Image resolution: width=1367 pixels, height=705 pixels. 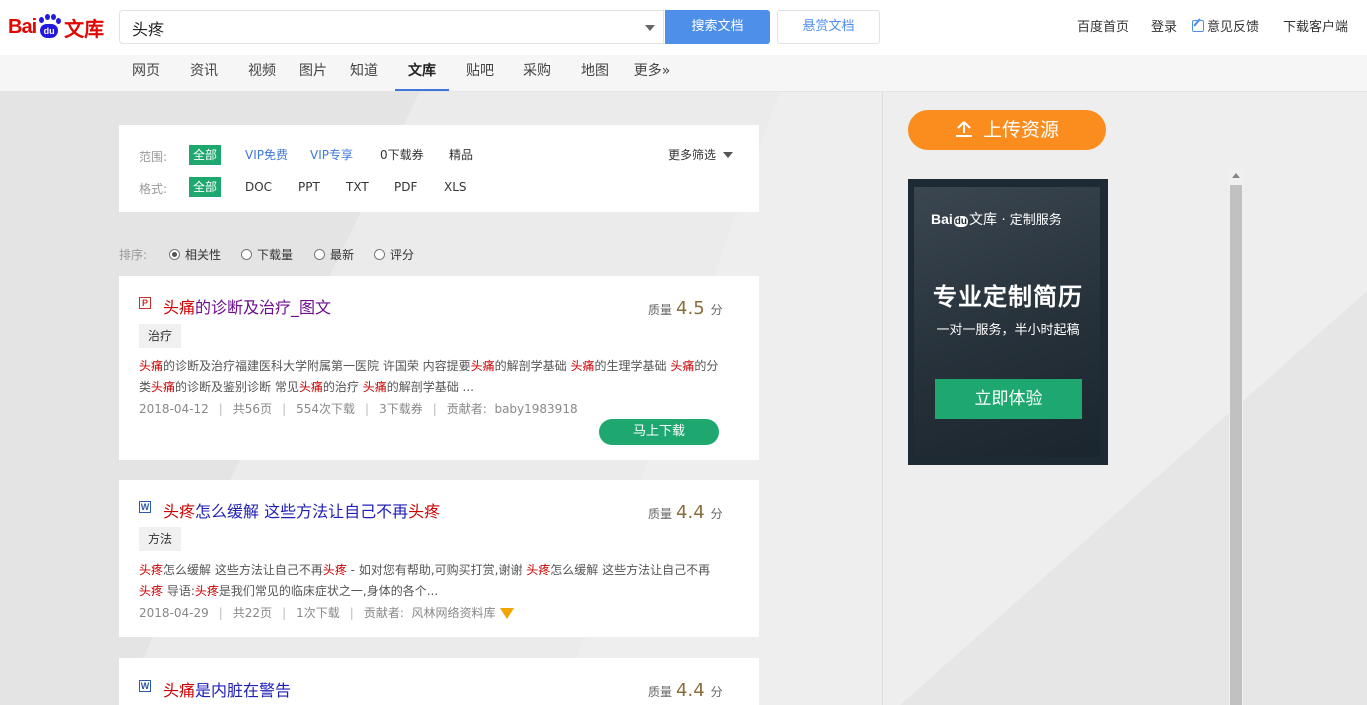 What do you see at coordinates (659, 432) in the screenshot?
I see `download-now-button: 马上下载` at bounding box center [659, 432].